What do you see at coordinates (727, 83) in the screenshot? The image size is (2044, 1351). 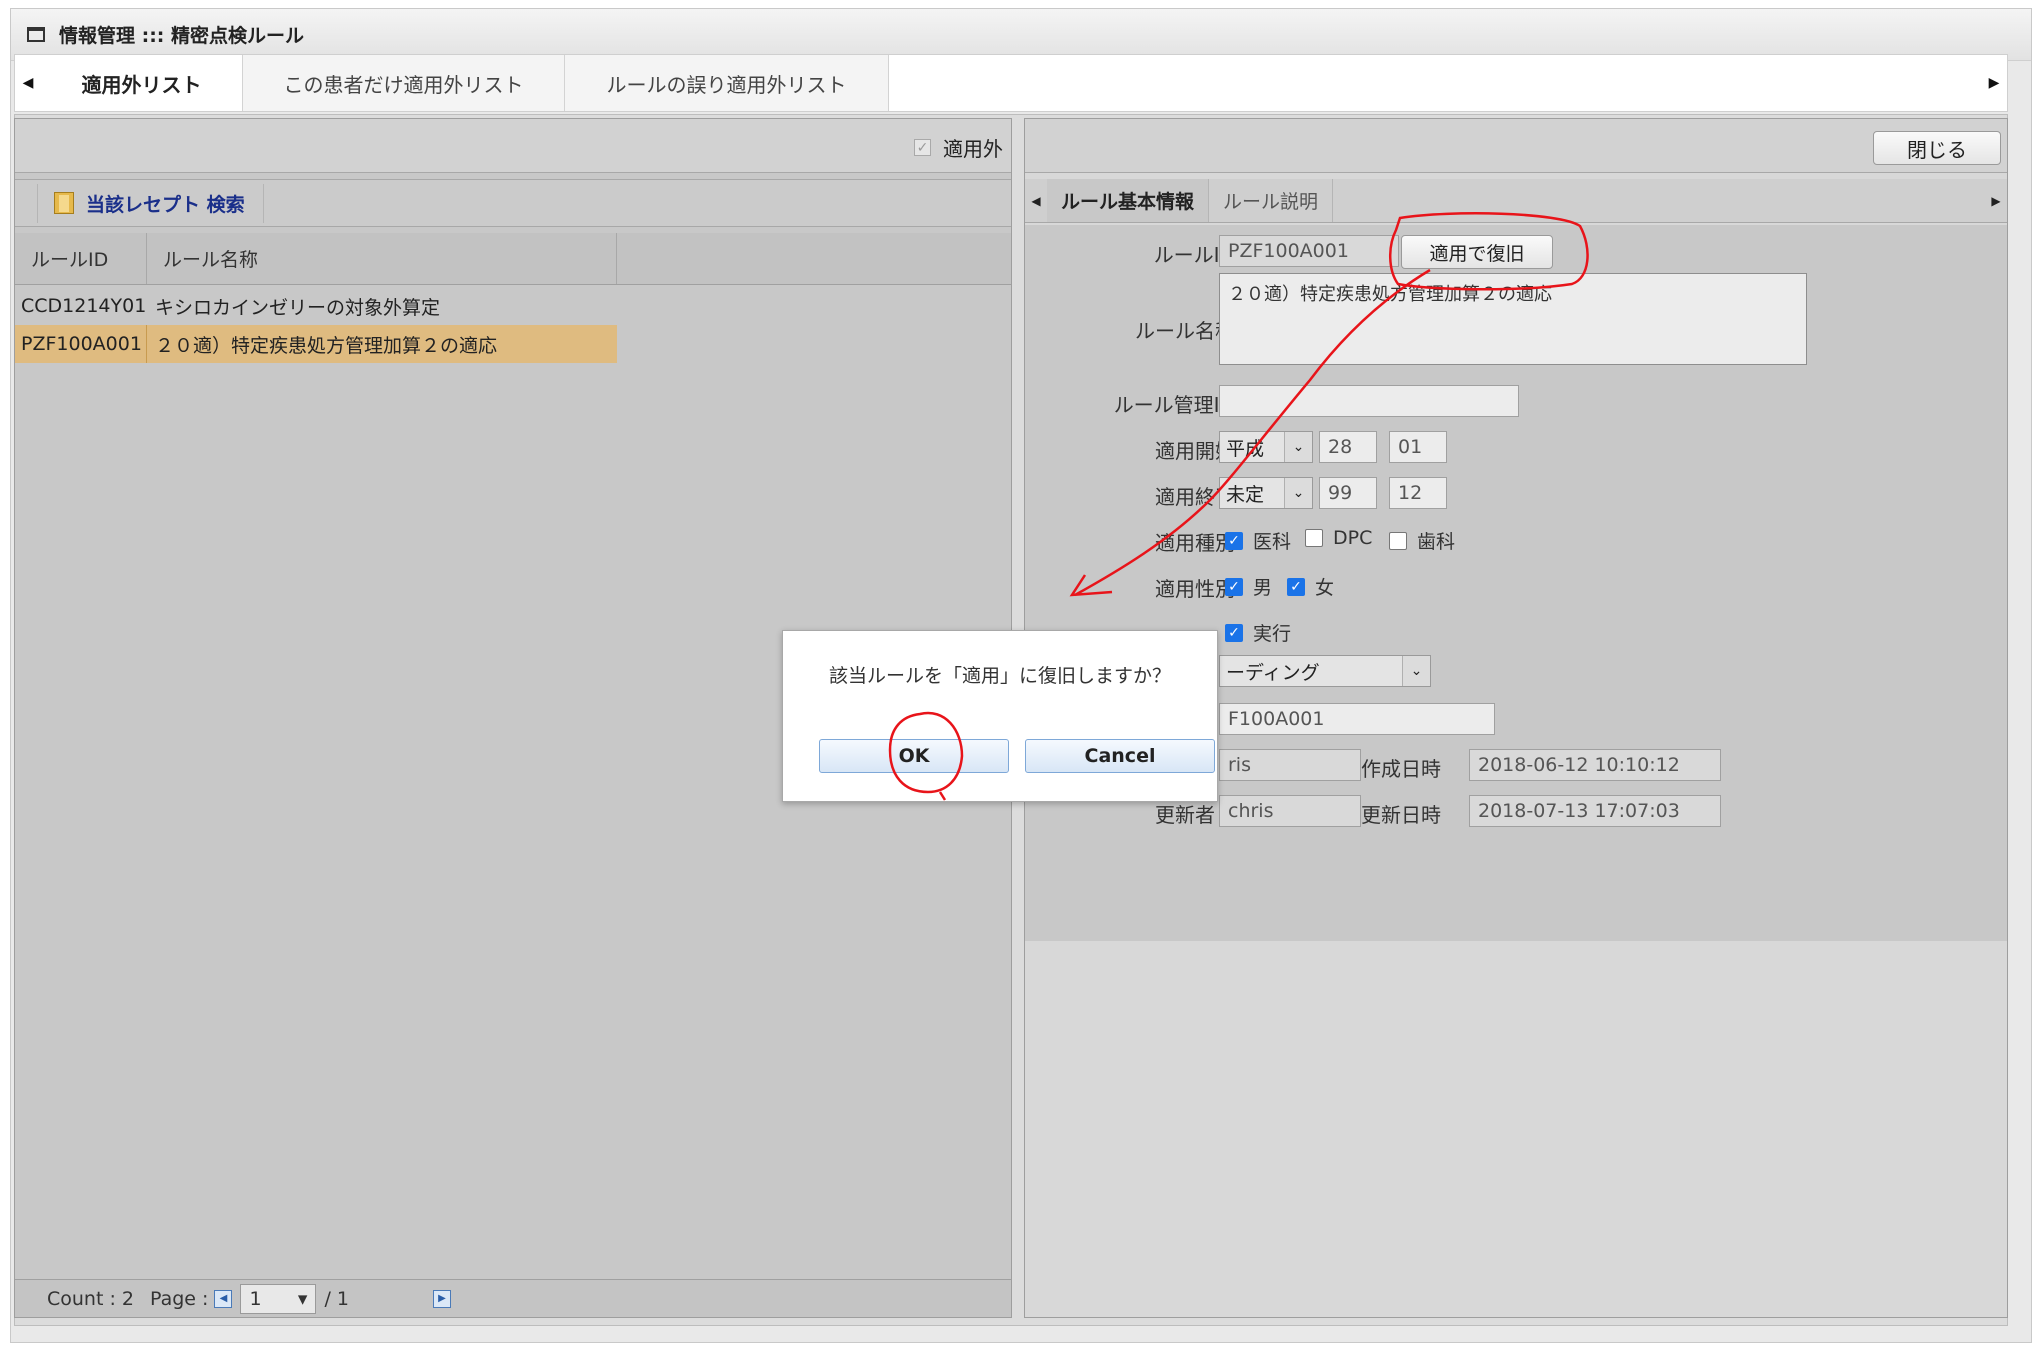 I see `tab-rule-error-exclusion-list: ルールの誤り適用外リスト` at bounding box center [727, 83].